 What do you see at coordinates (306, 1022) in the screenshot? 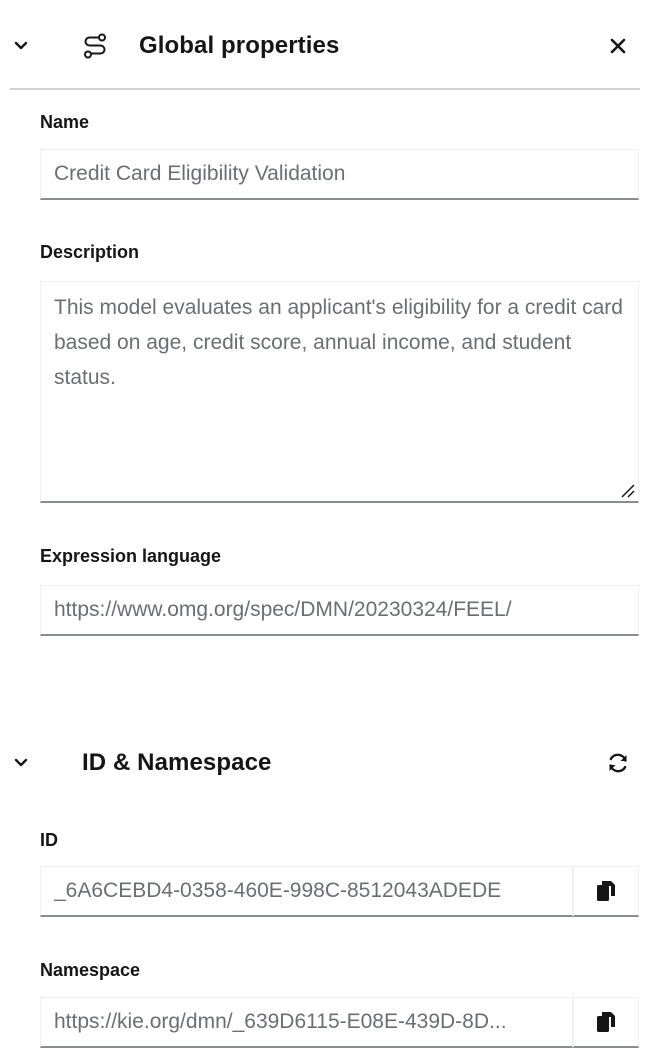
I see `namespace-input` at bounding box center [306, 1022].